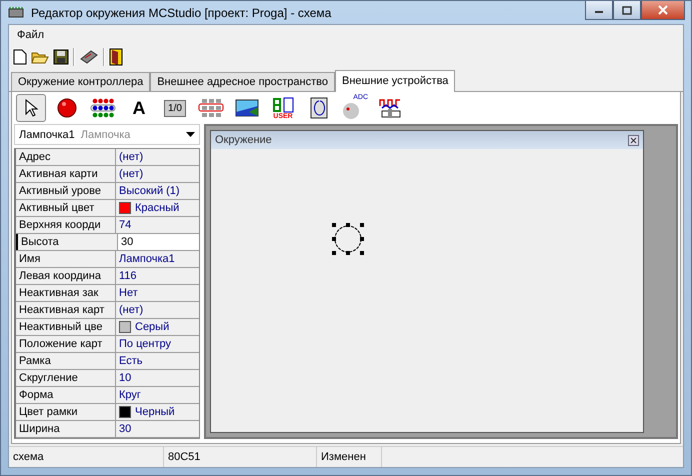 This screenshot has height=476, width=692. I want to click on property-value: Нет, so click(157, 293).